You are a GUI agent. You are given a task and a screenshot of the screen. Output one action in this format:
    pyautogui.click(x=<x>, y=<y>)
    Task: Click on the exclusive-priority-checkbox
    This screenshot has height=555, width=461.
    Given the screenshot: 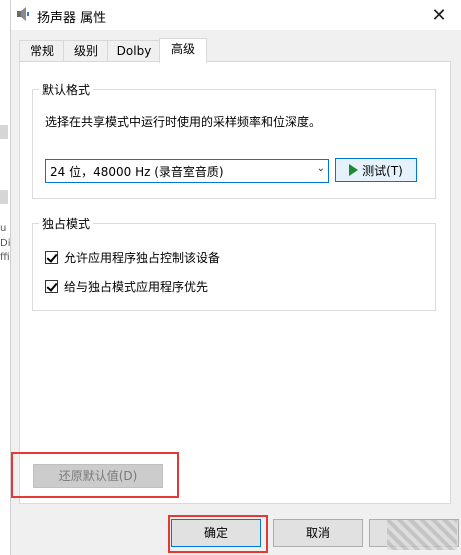 What is the action you would take?
    pyautogui.click(x=51, y=286)
    